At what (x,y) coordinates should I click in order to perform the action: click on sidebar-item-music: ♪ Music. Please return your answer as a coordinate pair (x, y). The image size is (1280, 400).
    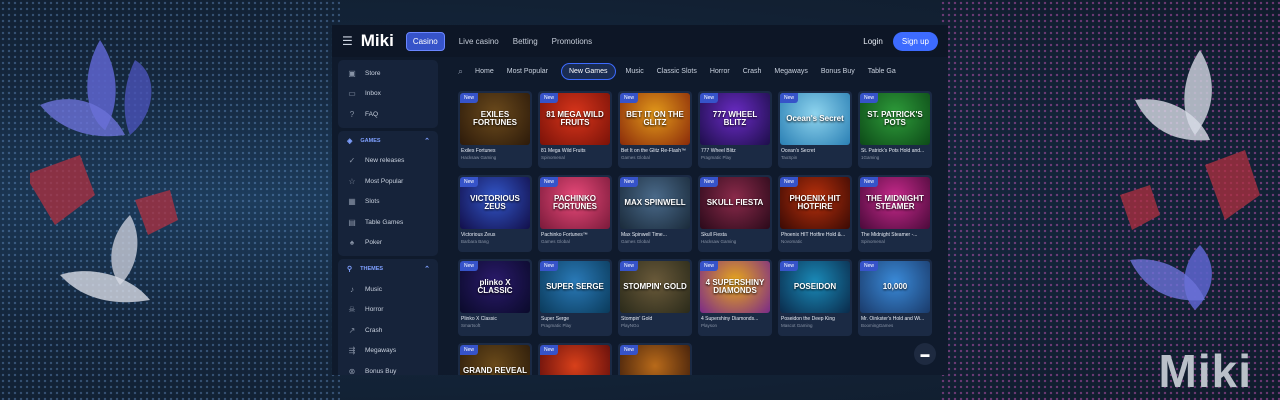
    Looking at the image, I should click on (388, 289).